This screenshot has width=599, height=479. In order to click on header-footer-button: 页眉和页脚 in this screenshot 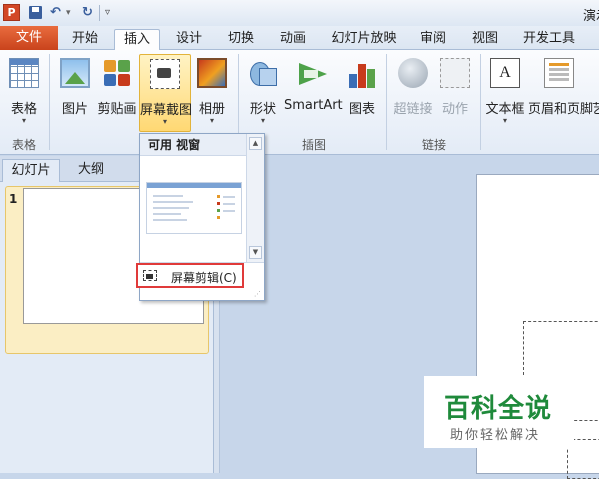, I will do `click(561, 93)`.